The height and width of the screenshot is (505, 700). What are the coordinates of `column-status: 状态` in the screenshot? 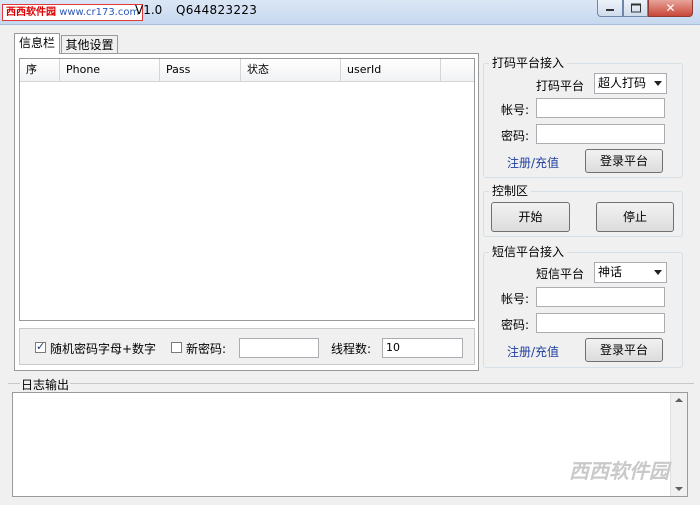 It's located at (291, 70).